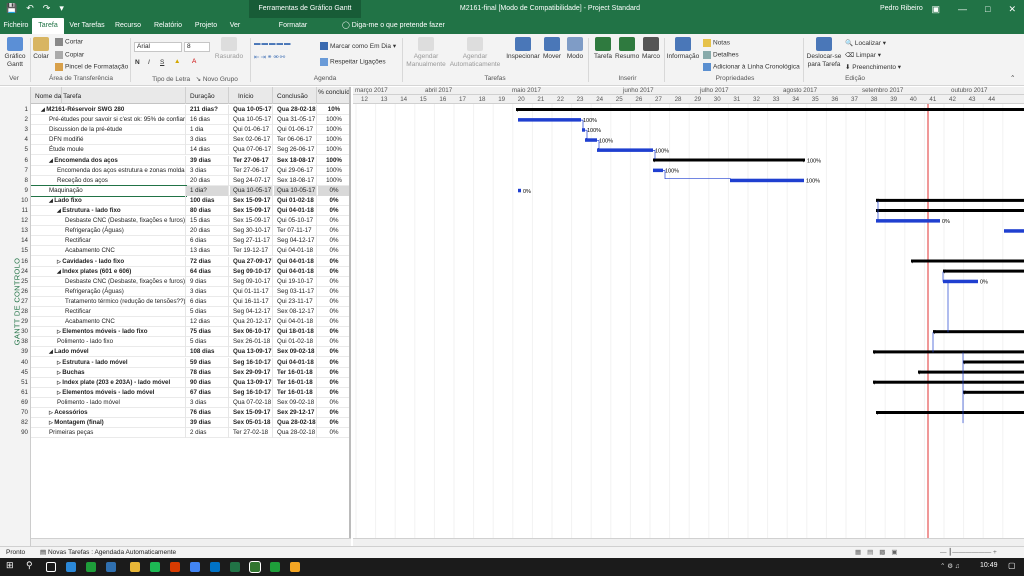 The image size is (1024, 576). Describe the element at coordinates (426, 53) in the screenshot. I see `manual-schedule-button: Agendar Manualmente` at that location.